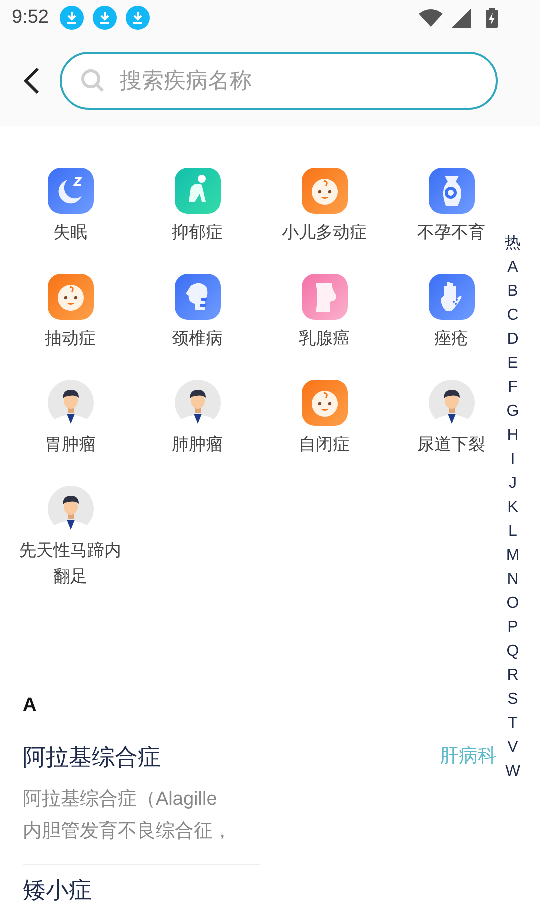  What do you see at coordinates (468, 757) in the screenshot?
I see `department-tag: 肝病科` at bounding box center [468, 757].